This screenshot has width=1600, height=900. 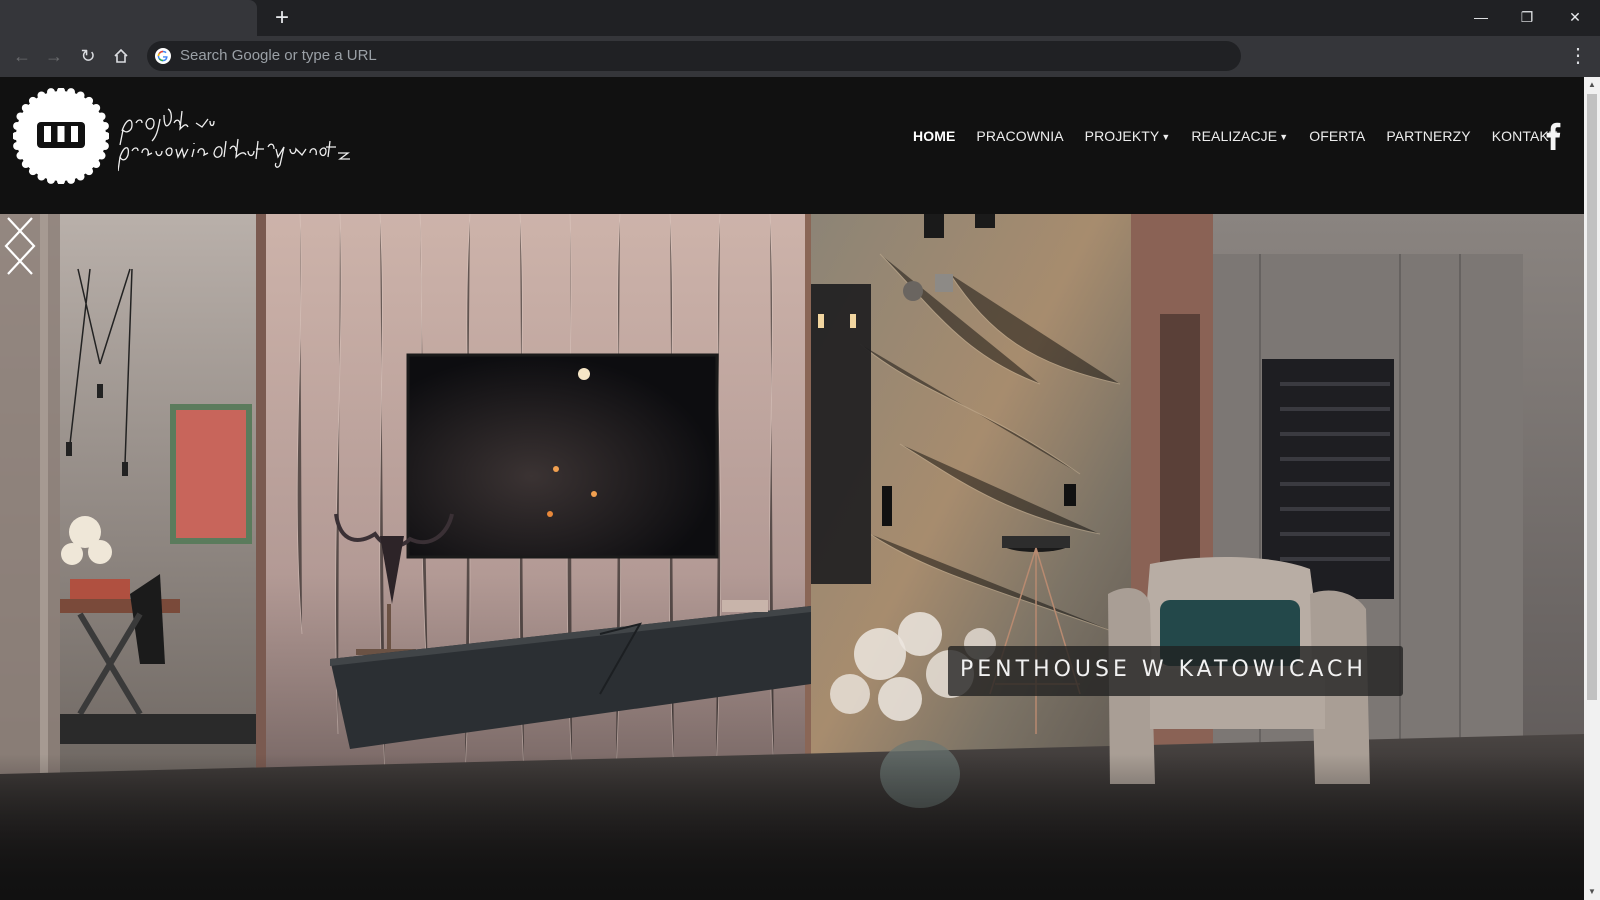 What do you see at coordinates (1553, 136) in the screenshot?
I see `facebook-icon` at bounding box center [1553, 136].